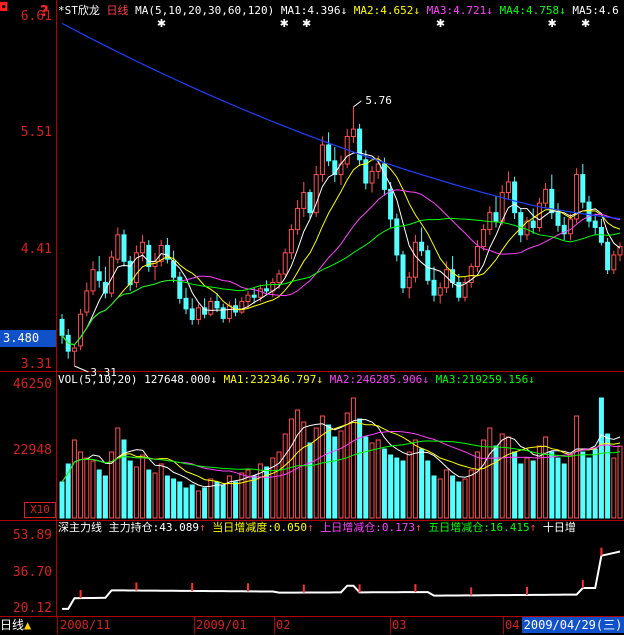 Image resolution: width=624 pixels, height=635 pixels. I want to click on date-label: 2009/01, so click(221, 625).